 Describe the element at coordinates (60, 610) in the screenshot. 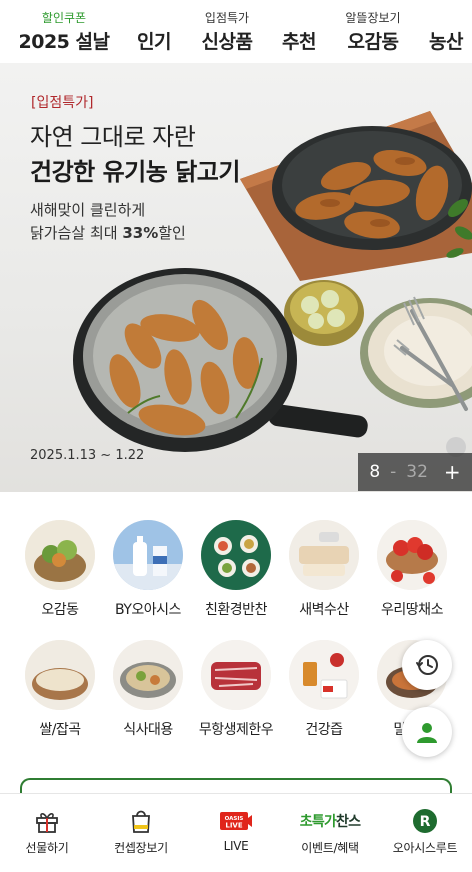

I see `category-label: 오감동` at that location.